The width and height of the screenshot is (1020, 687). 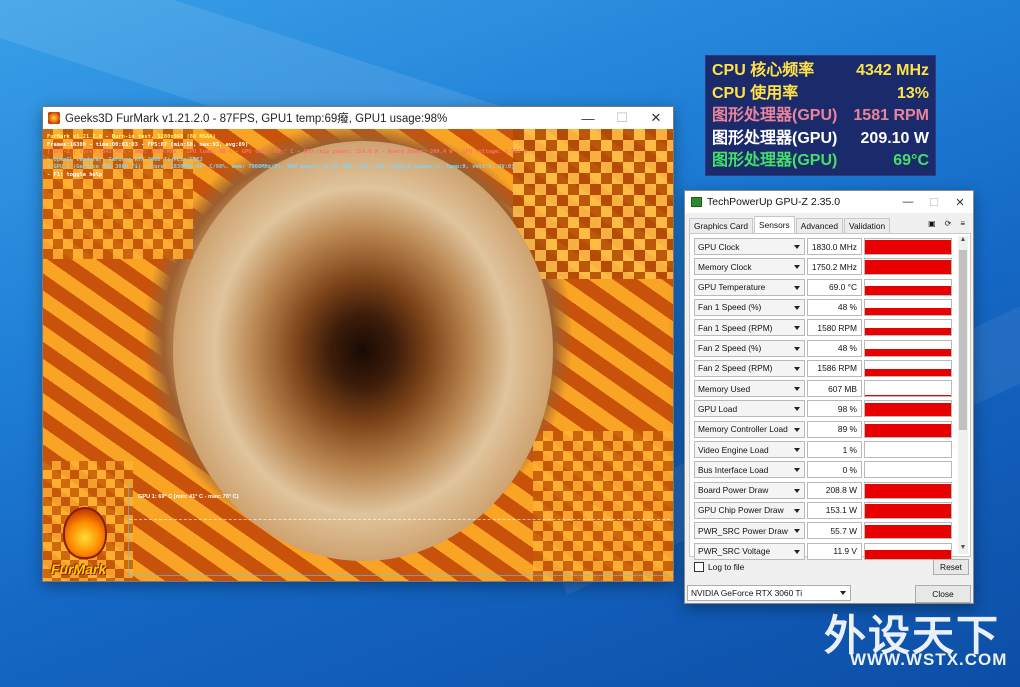 What do you see at coordinates (747, 593) in the screenshot?
I see `gpu-device-value: NVIDIA GeForce RTX 3060 Ti` at bounding box center [747, 593].